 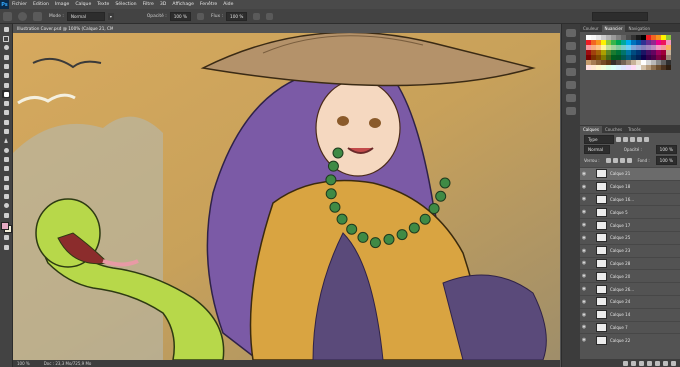 What do you see at coordinates (6, 113) in the screenshot?
I see `history-brush-tool-icon` at bounding box center [6, 113].